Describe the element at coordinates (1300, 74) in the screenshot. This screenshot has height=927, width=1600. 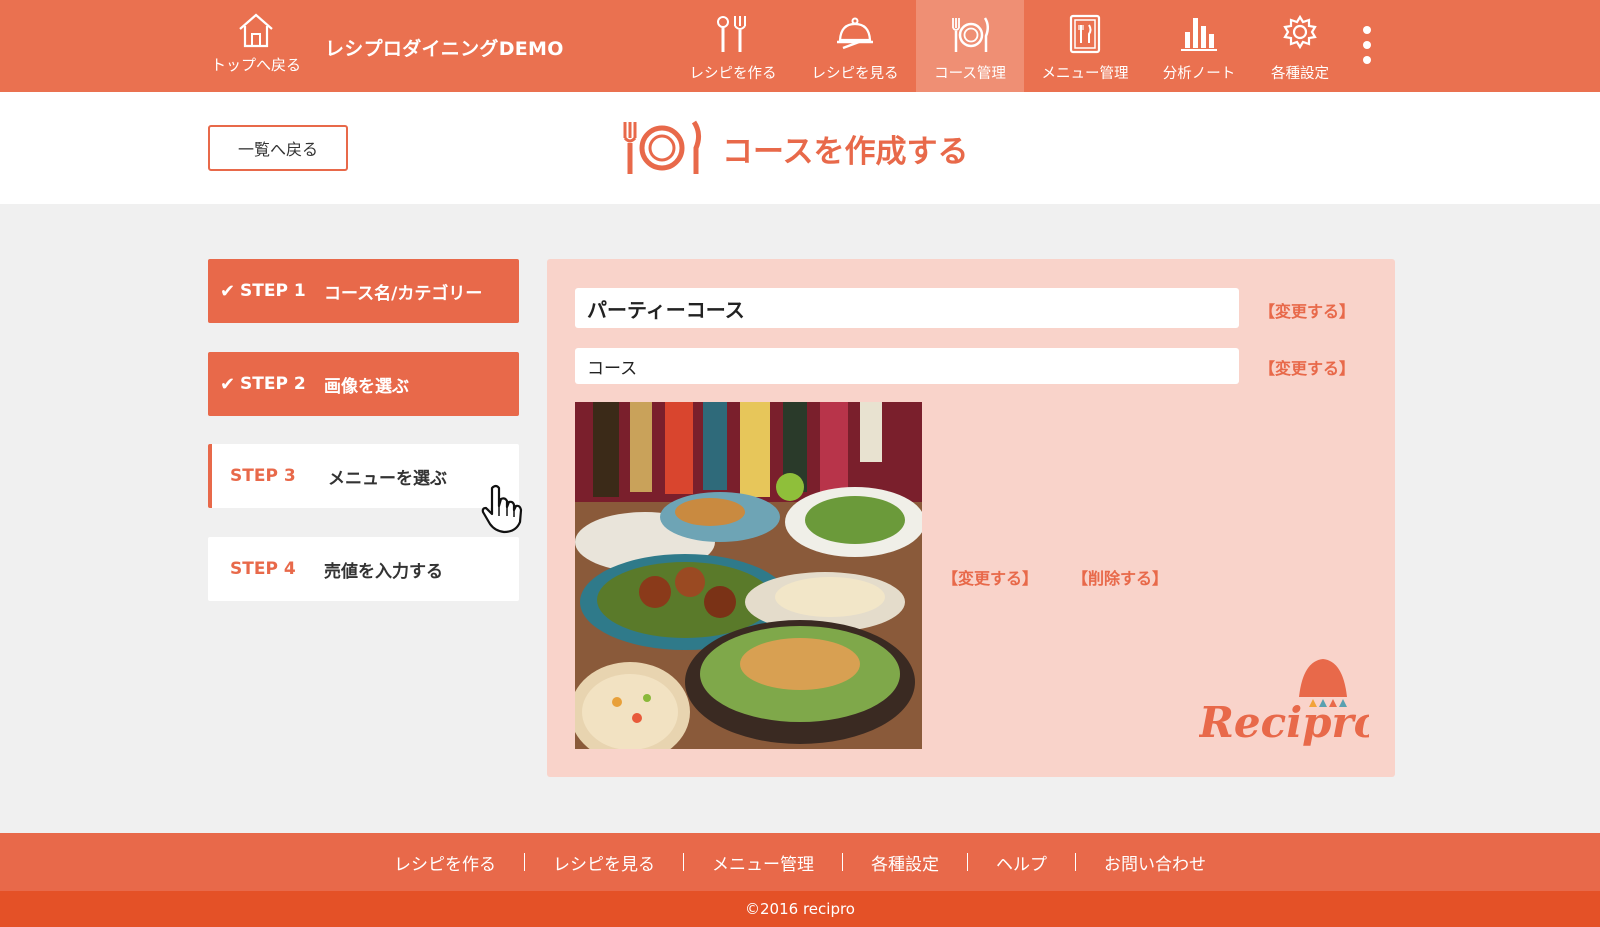
I see `nav-label: 各種設定` at that location.